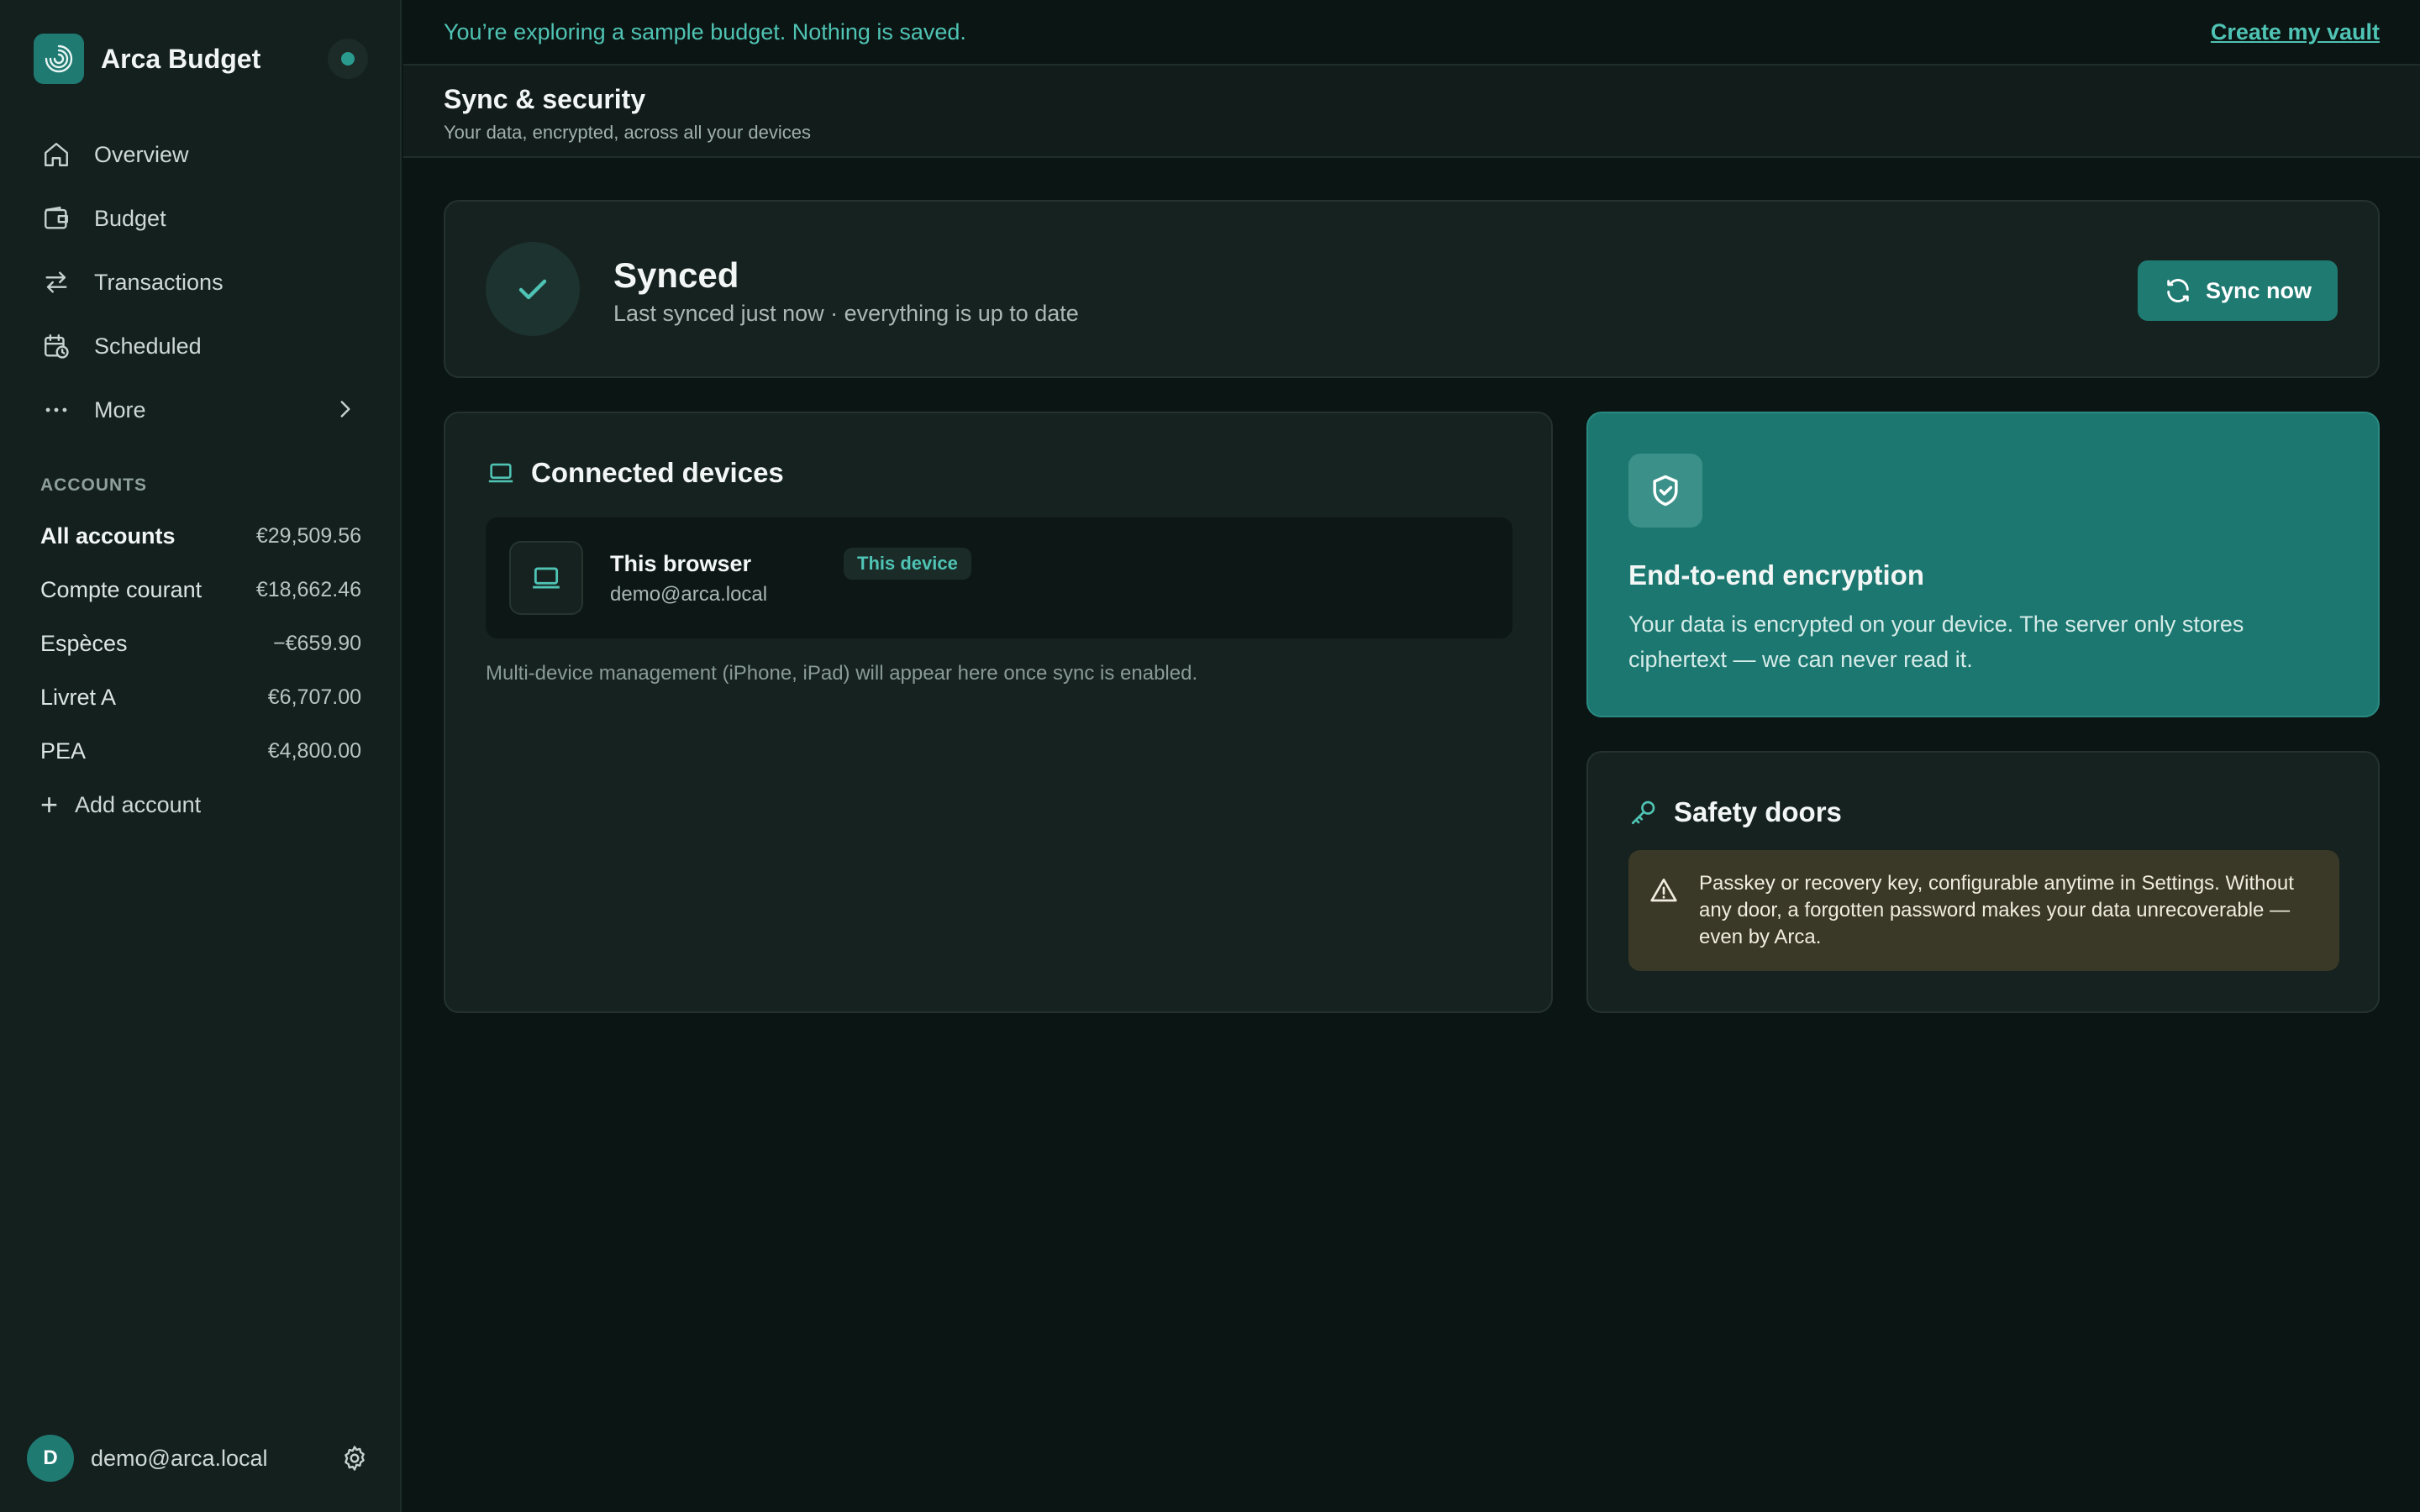  I want to click on key-icon, so click(1644, 812).